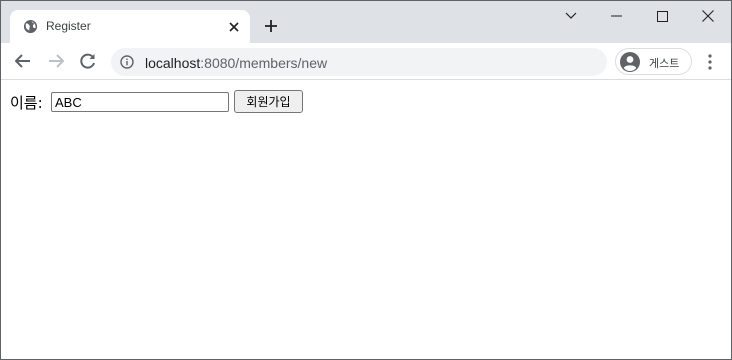  I want to click on browser-toolbar: localhost:8080/members/new 게스트, so click(366, 61).